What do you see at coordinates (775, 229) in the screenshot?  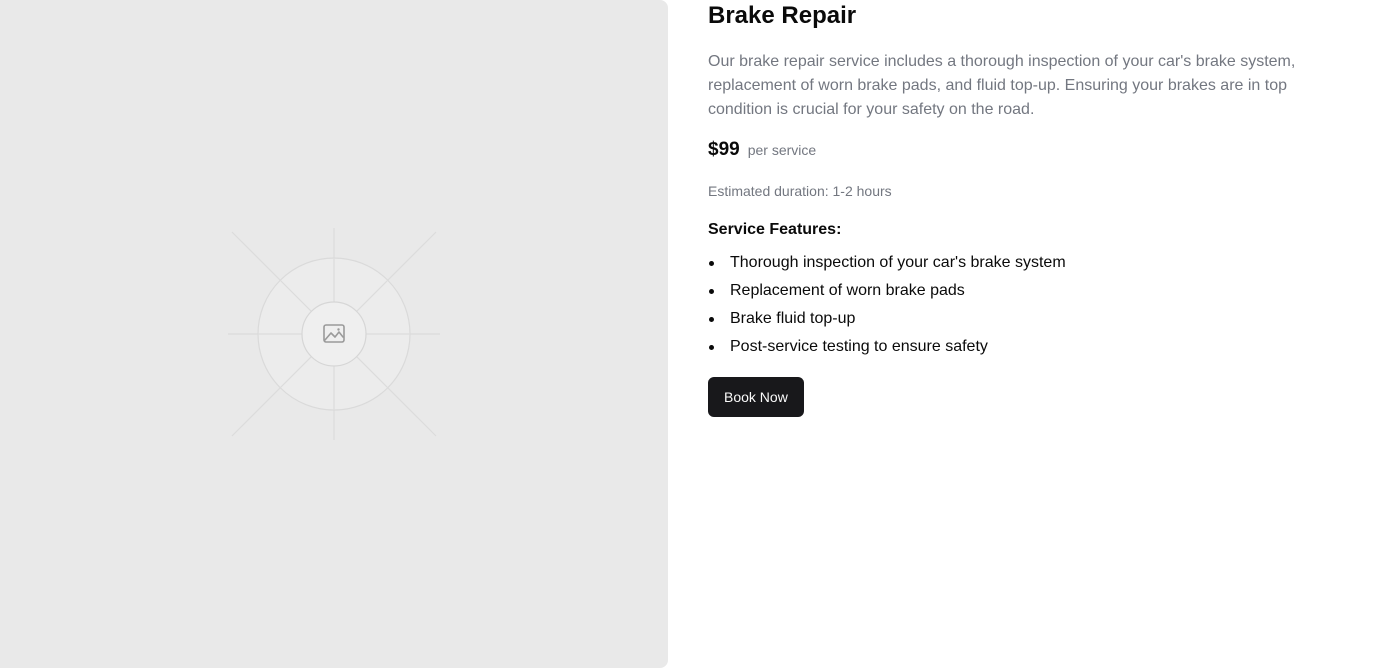 I see `features-heading: Service Features:` at bounding box center [775, 229].